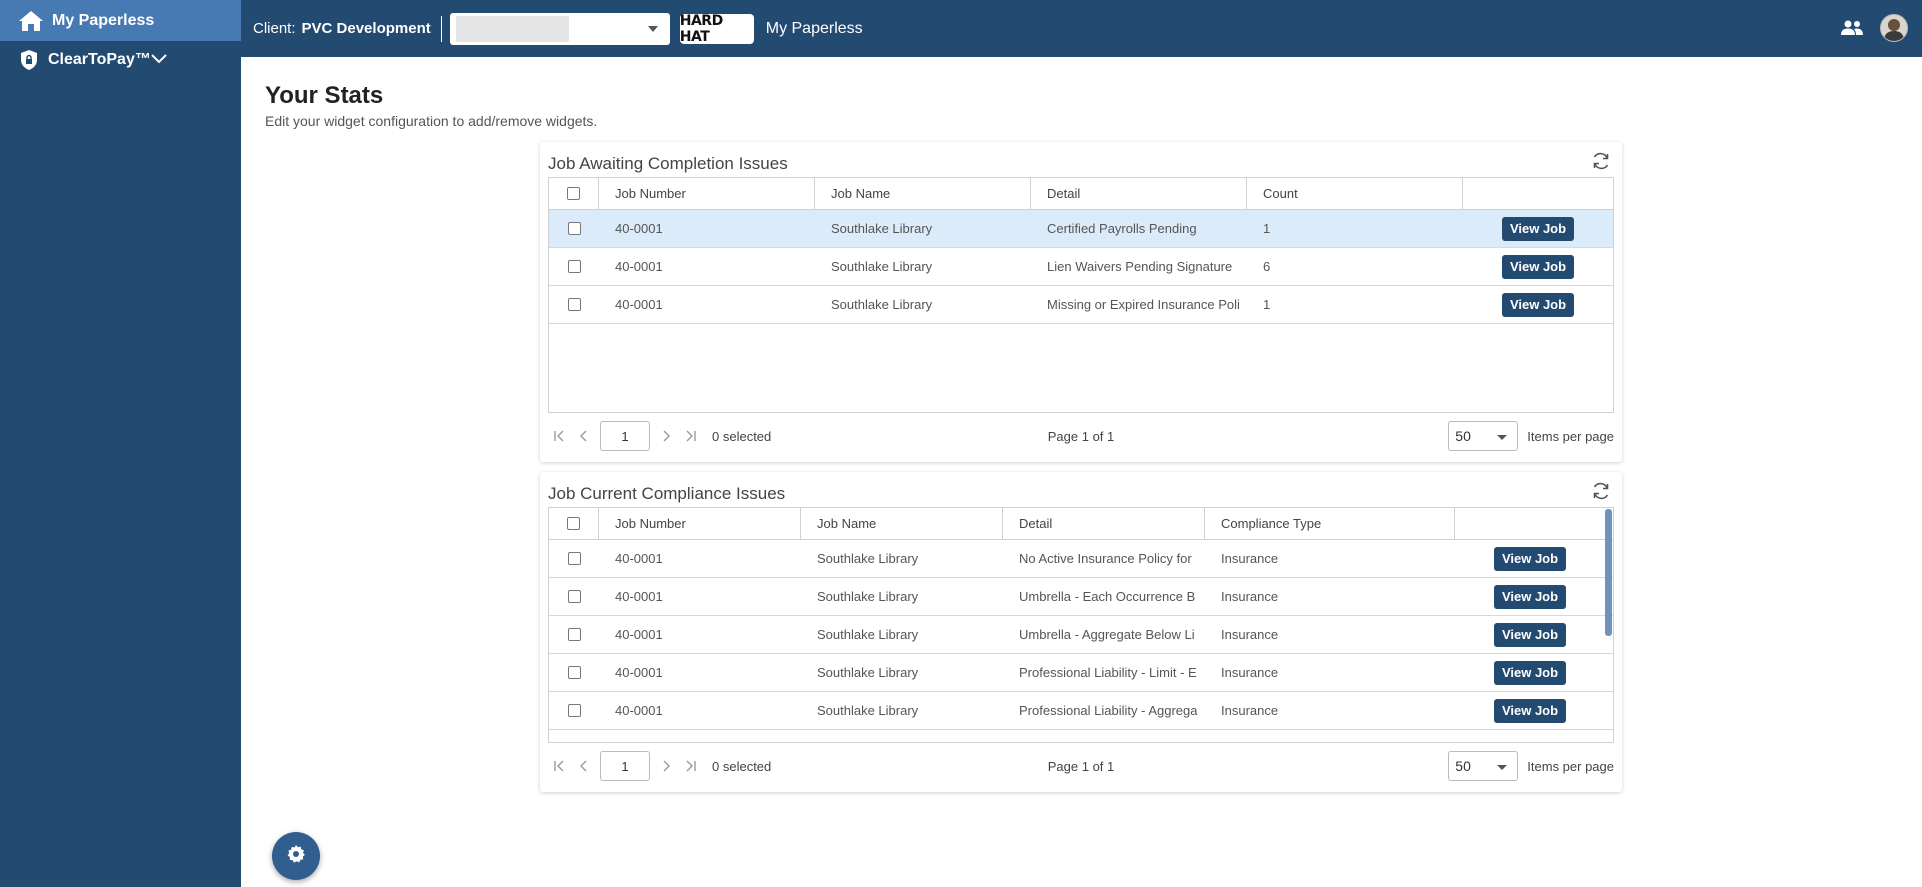 The image size is (1922, 887). Describe the element at coordinates (1267, 304) in the screenshot. I see `cell-count: 1` at that location.